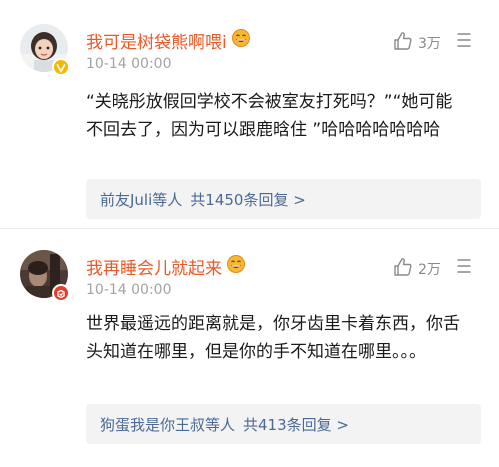 Image resolution: width=499 pixels, height=467 pixels. What do you see at coordinates (141, 200) in the screenshot?
I see `reply-names: 前友Juli等人` at bounding box center [141, 200].